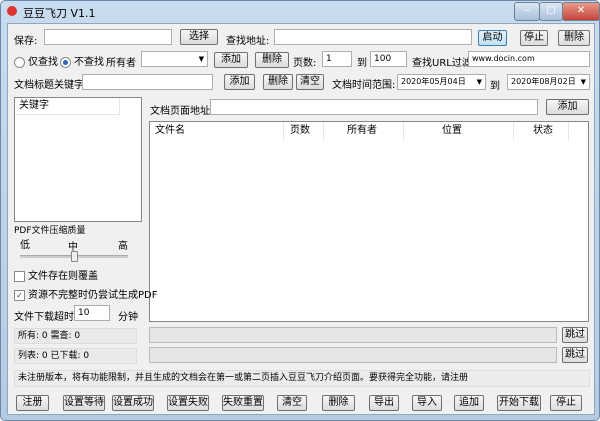 Image resolution: width=600 pixels, height=421 pixels. Describe the element at coordinates (243, 403) in the screenshot. I see `reset-failed-button: 失败重置` at that location.